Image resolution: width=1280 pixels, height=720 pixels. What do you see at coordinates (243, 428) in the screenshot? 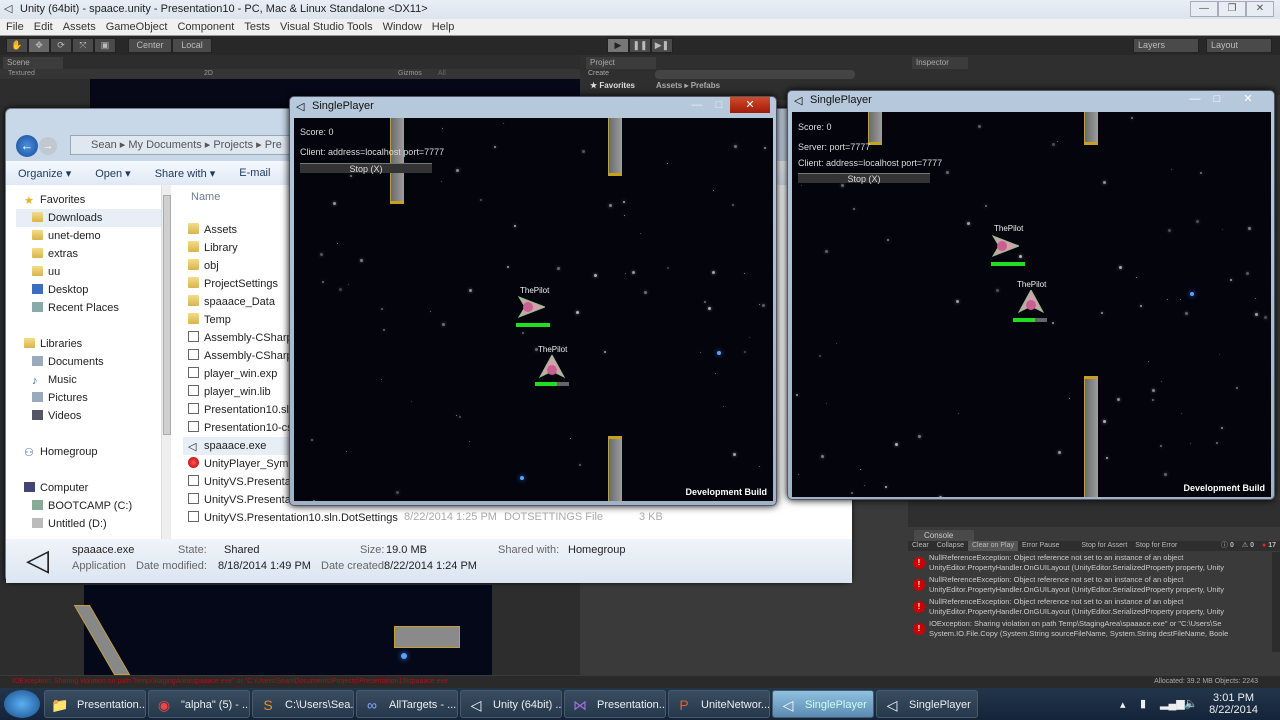
I see `file-row: Presentation10-csh` at bounding box center [243, 428].